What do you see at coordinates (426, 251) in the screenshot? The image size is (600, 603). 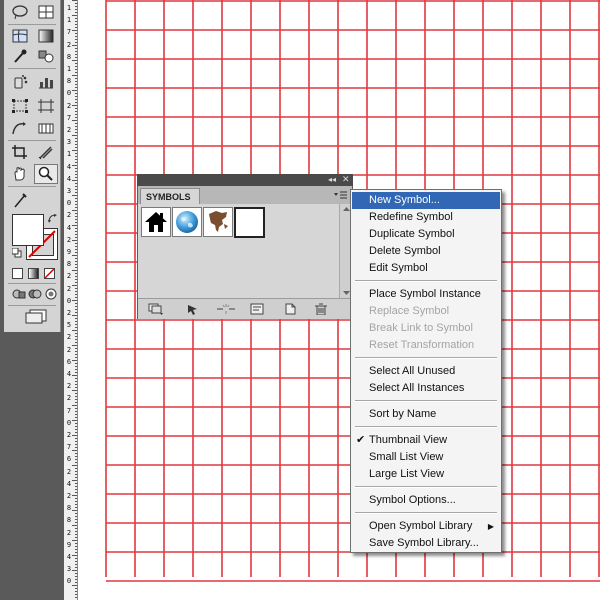 I see `menu-item-delete-symbol: Delete Symbol` at bounding box center [426, 251].